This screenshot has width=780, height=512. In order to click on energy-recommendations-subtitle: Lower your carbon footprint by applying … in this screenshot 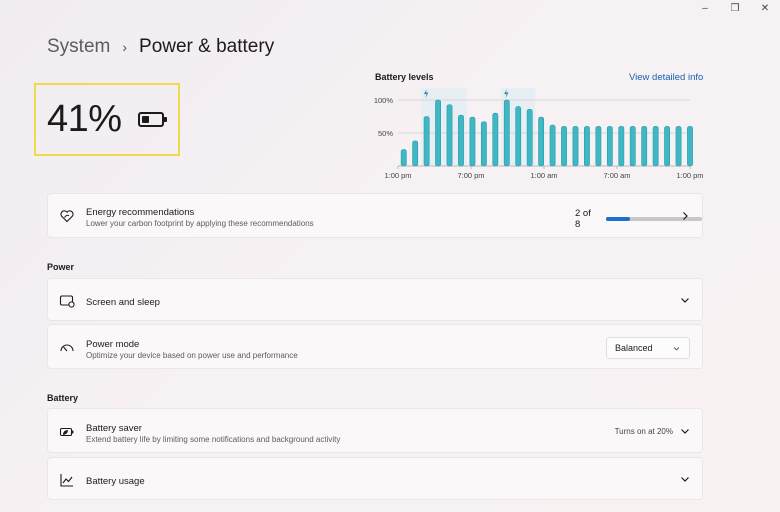, I will do `click(200, 223)`.